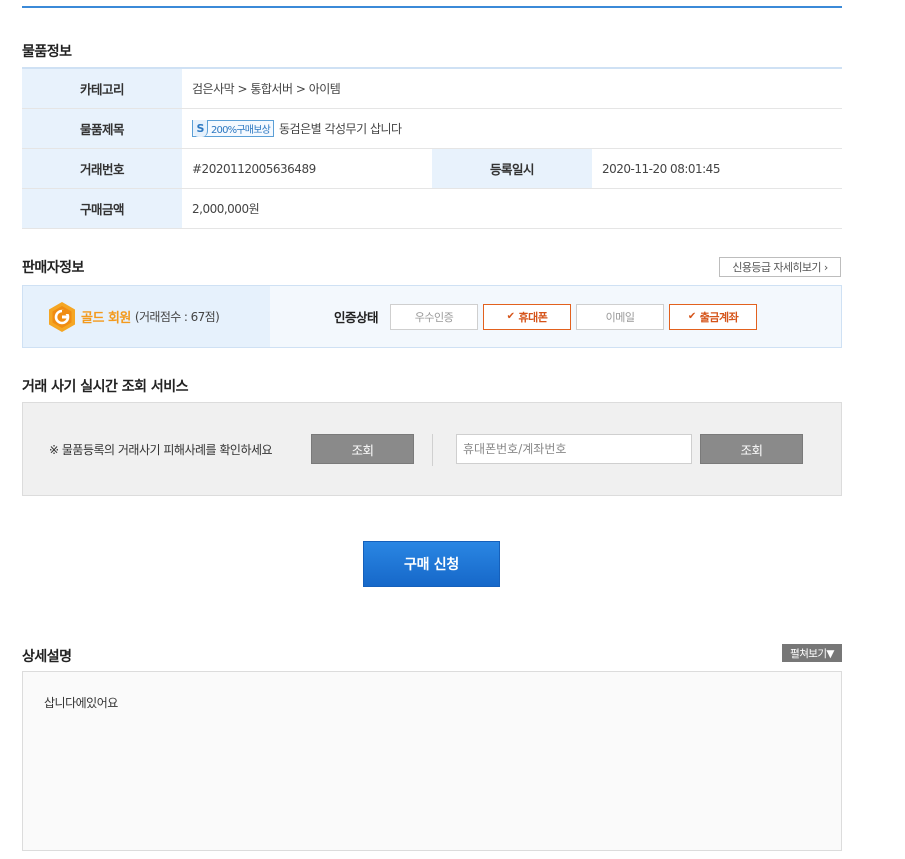  Describe the element at coordinates (512, 128) in the screenshot. I see `subject-cell: S 200%구매보상 동검은별 각성무기 삽니다` at that location.